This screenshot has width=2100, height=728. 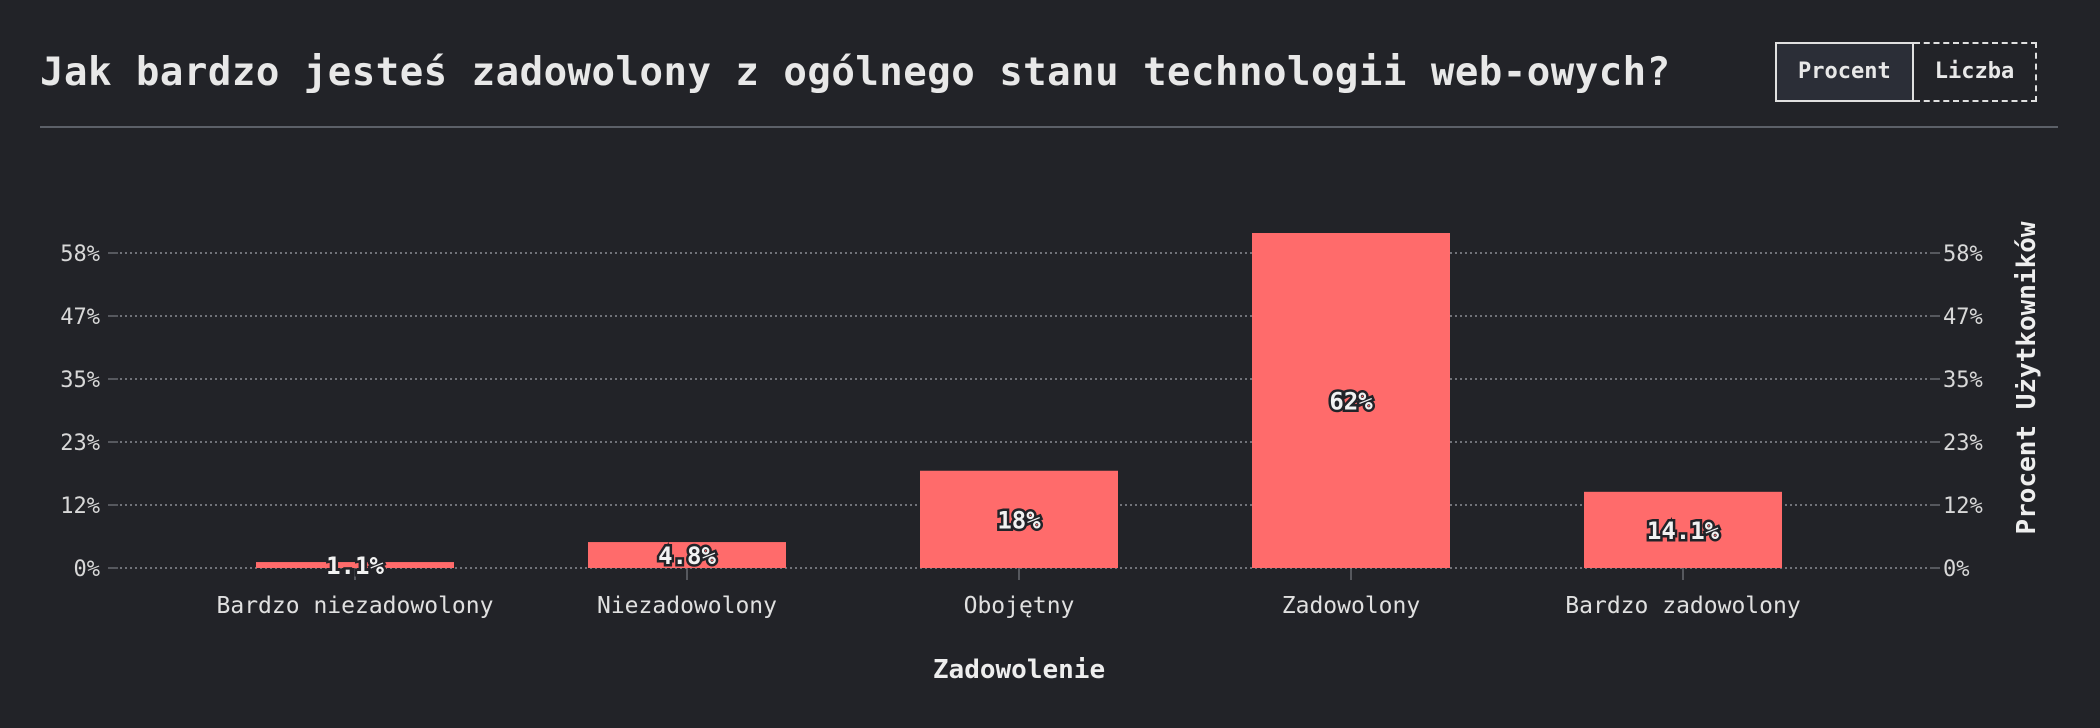 I want to click on y-tick-label-right: 47%, so click(x=1963, y=317).